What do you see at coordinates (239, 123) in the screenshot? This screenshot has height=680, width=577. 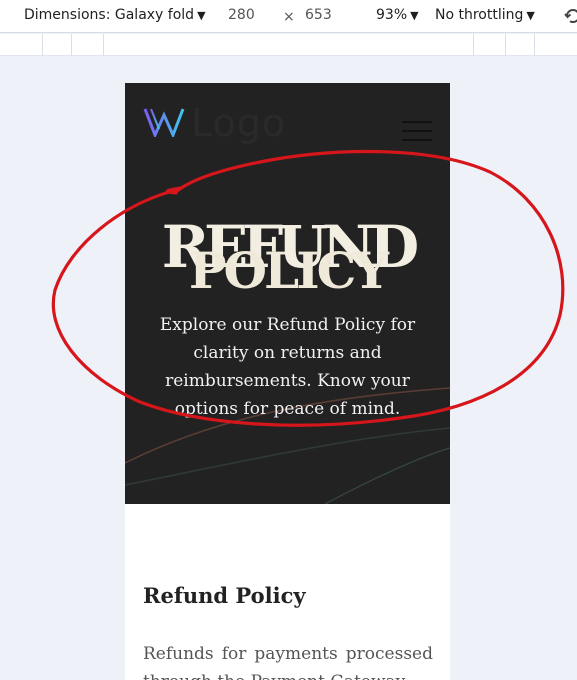 I see `logo-text: Logo` at bounding box center [239, 123].